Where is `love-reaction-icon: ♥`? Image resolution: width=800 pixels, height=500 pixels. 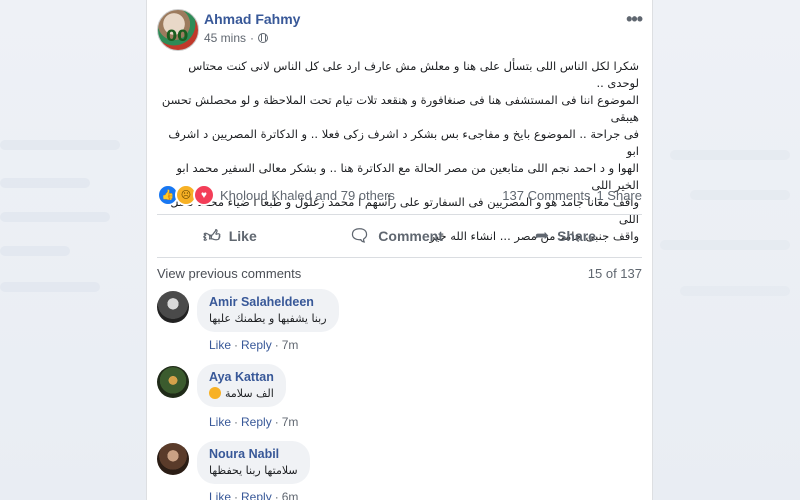
love-reaction-icon: ♥ is located at coordinates (204, 195).